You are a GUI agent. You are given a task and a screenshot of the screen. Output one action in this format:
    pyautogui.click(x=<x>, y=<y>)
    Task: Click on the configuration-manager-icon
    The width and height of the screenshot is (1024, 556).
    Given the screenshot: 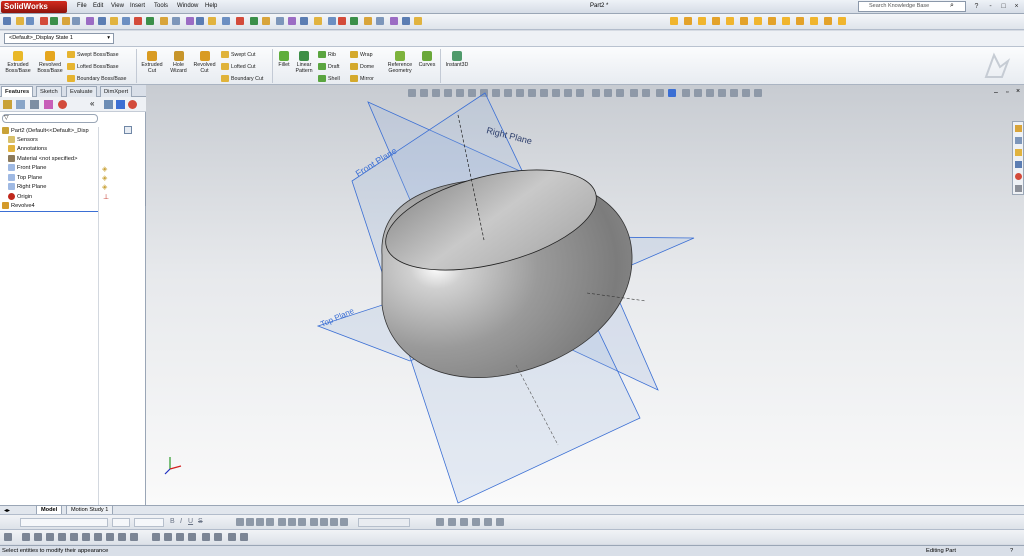 What is the action you would take?
    pyautogui.click(x=34, y=104)
    